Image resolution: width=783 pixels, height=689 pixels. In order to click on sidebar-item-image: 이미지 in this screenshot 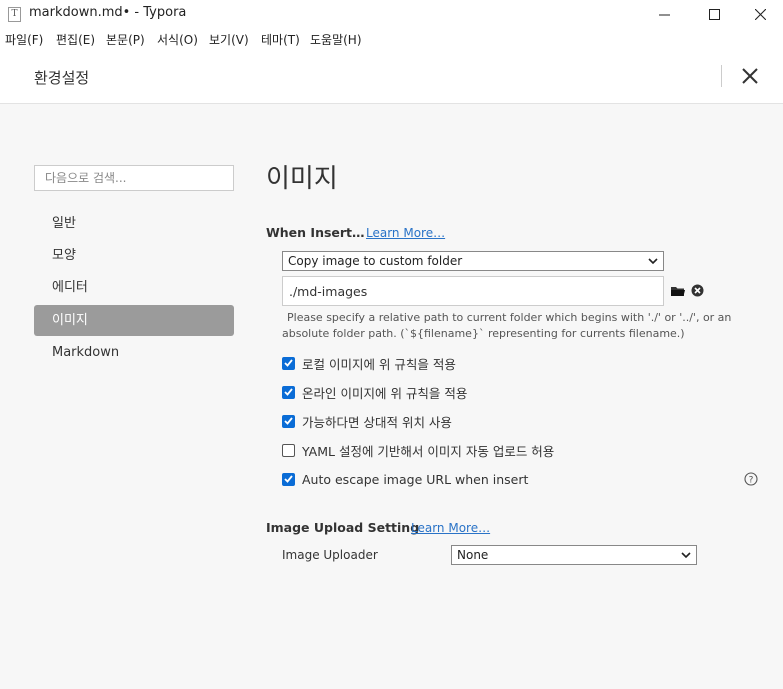, I will do `click(134, 320)`.